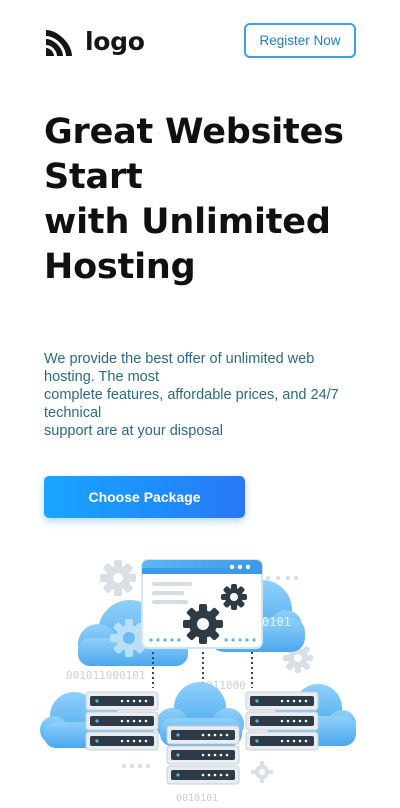  What do you see at coordinates (144, 497) in the screenshot?
I see `choose-package-button: Choose Package` at bounding box center [144, 497].